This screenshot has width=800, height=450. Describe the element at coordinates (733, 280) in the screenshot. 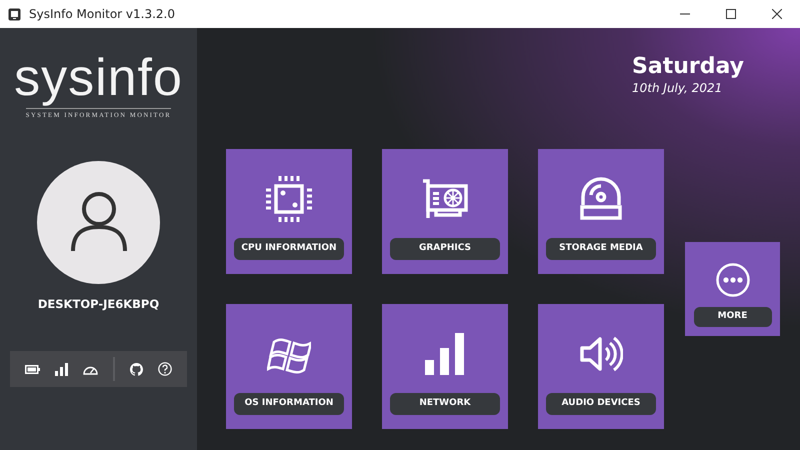

I see `ellipsis-icon` at that location.